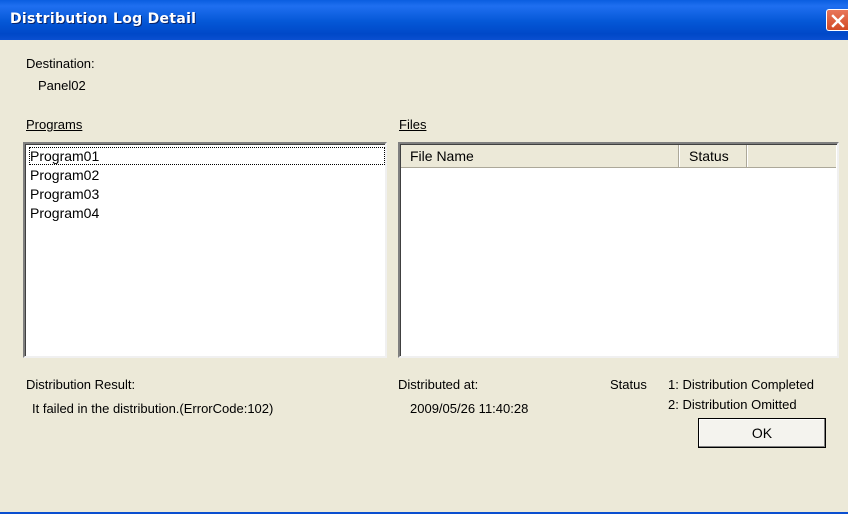  What do you see at coordinates (732, 404) in the screenshot?
I see `status-legend-item: 2: Distribution Omitted` at bounding box center [732, 404].